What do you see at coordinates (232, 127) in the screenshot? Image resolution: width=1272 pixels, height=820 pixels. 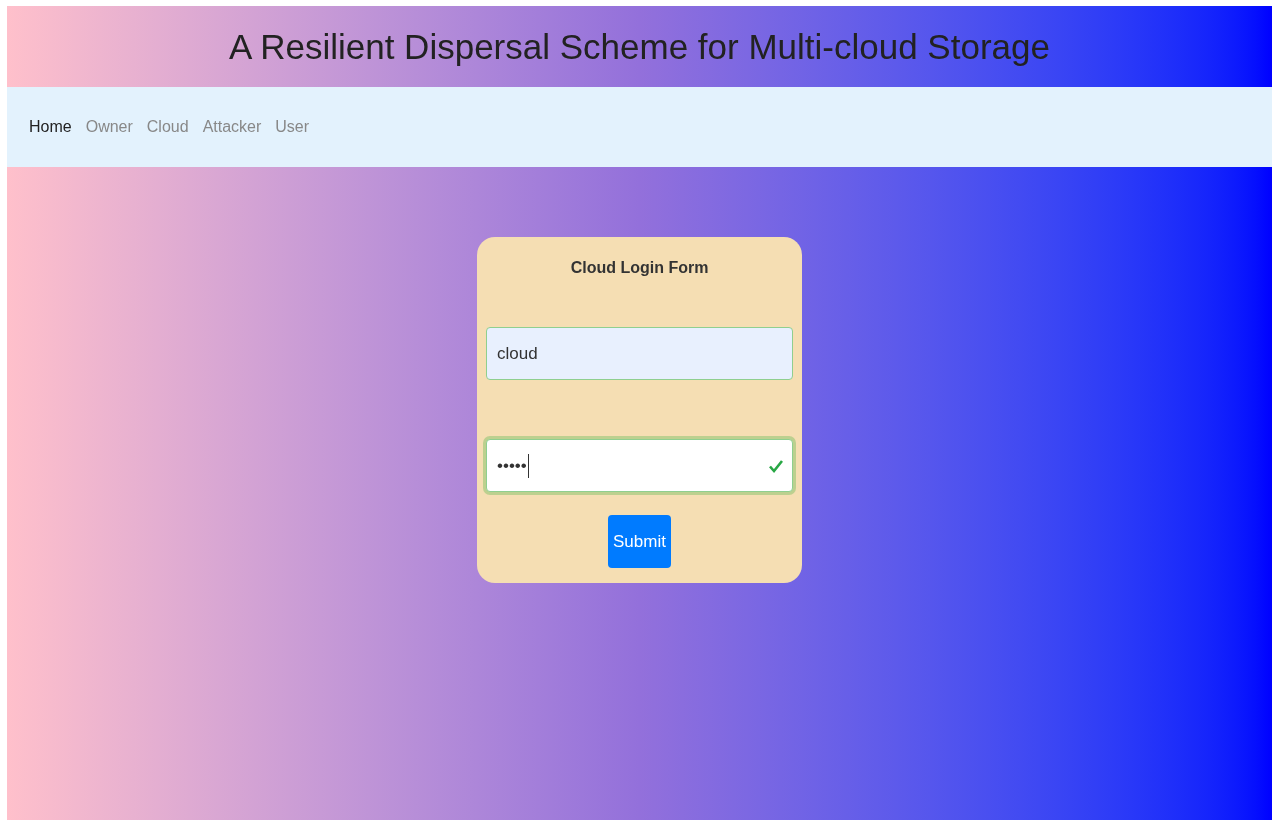 I see `nav-link: Attacker` at bounding box center [232, 127].